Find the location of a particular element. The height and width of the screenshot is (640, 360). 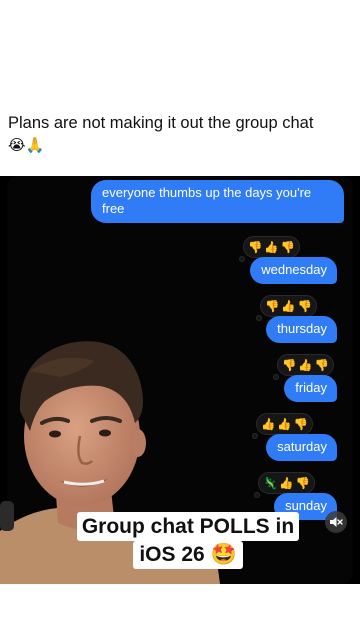

message-bubble-friday: friday is located at coordinates (310, 388).